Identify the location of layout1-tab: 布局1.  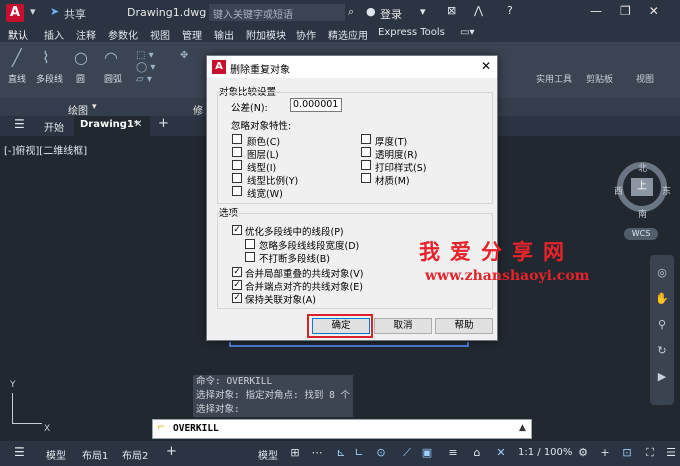
(95, 454).